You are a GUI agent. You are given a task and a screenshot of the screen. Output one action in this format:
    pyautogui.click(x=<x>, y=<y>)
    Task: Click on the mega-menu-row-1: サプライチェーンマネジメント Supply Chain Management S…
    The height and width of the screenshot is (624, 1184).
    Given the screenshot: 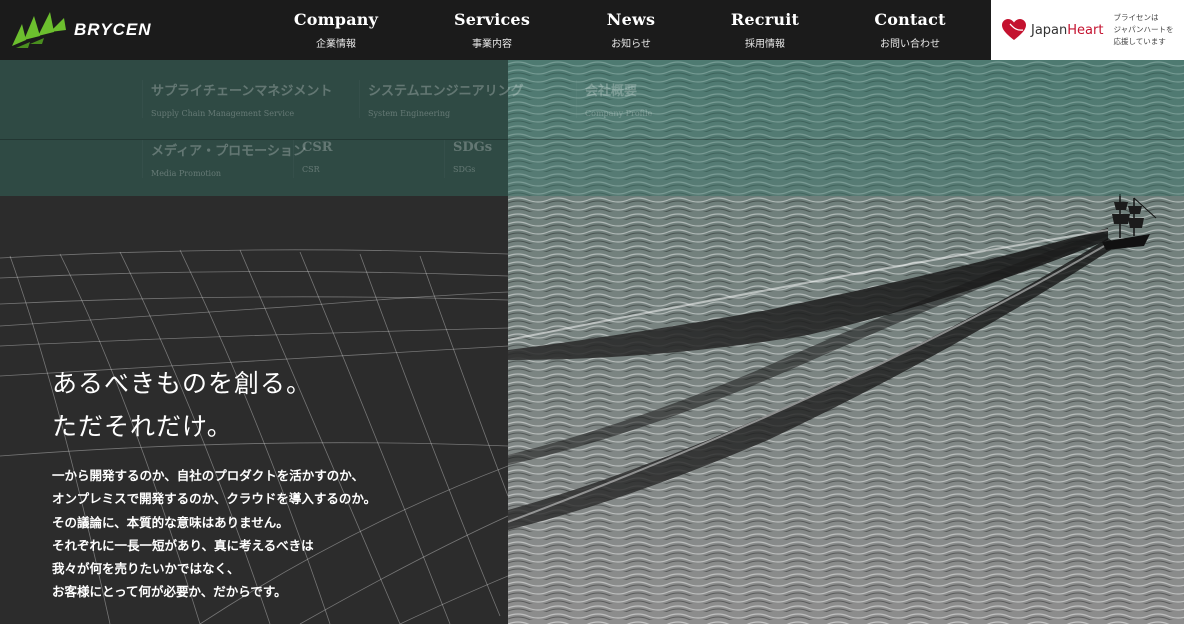 What is the action you would take?
    pyautogui.click(x=467, y=99)
    